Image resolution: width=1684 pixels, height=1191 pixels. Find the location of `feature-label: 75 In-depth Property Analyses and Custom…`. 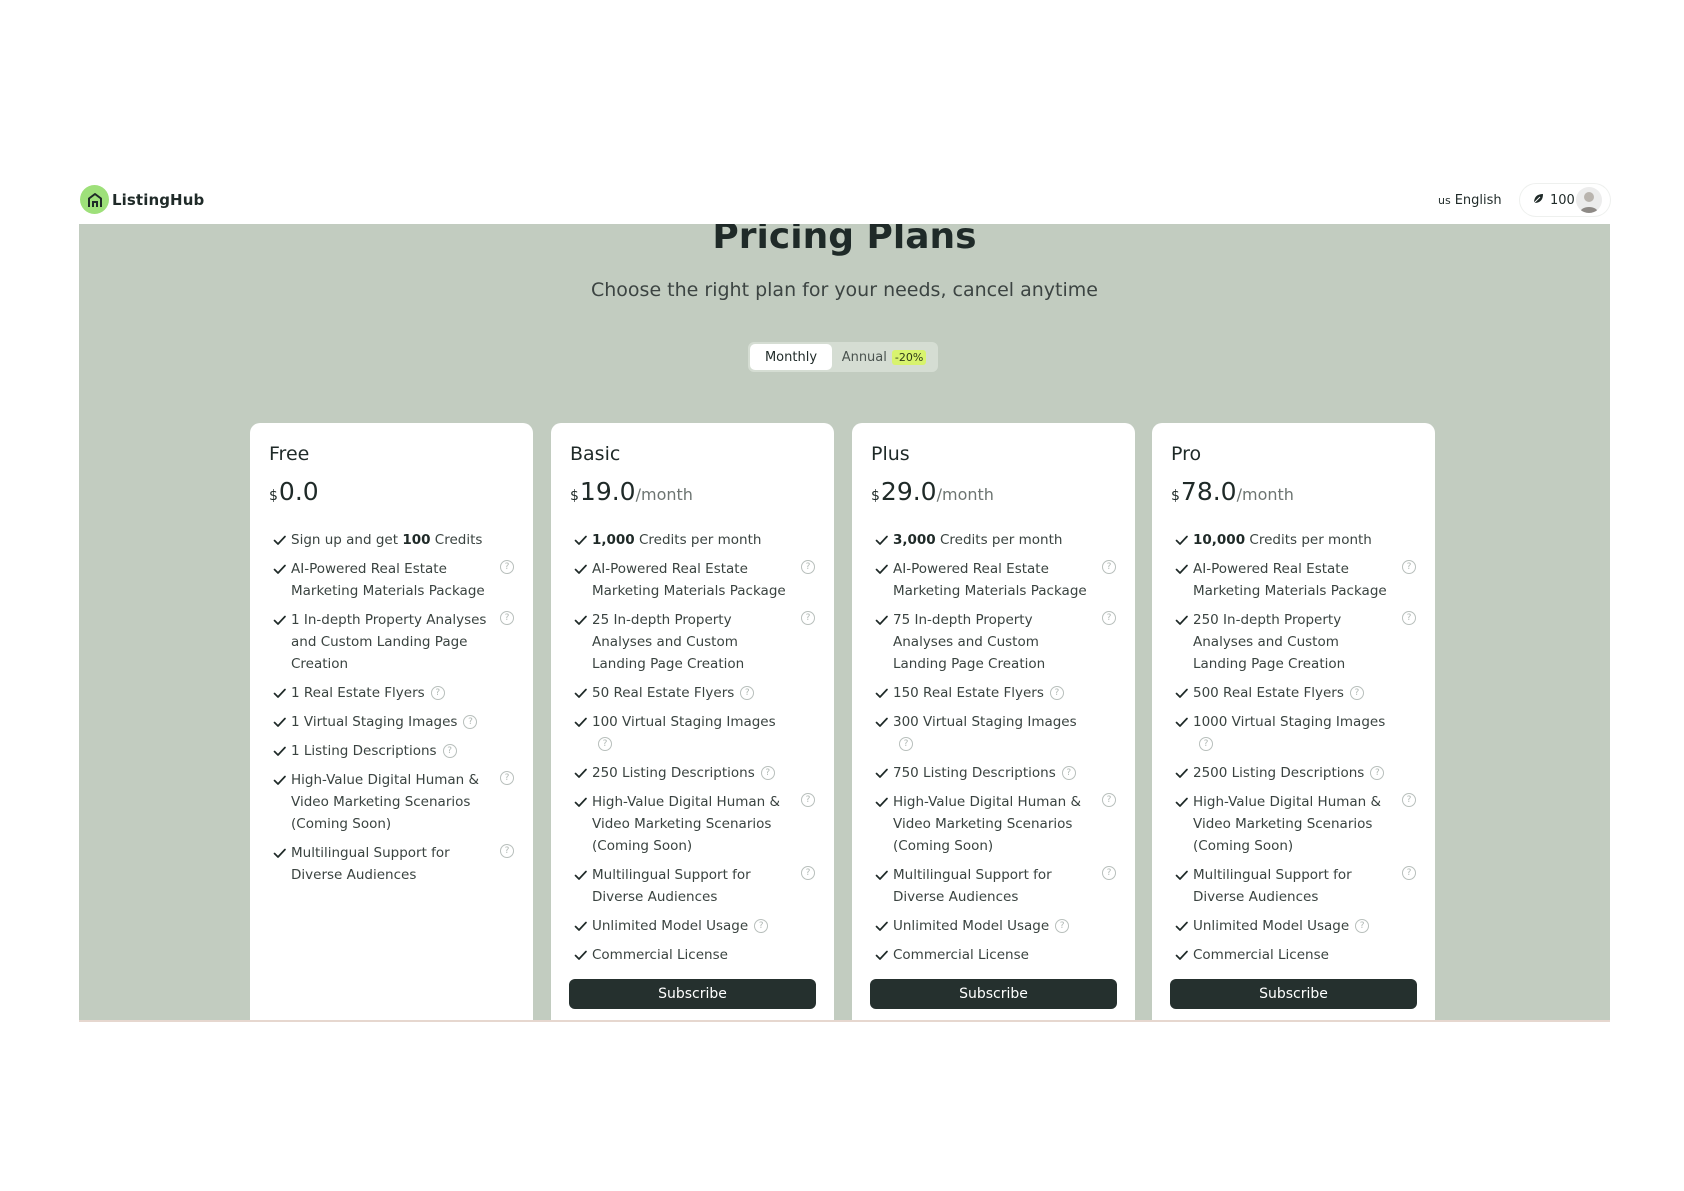

feature-label: 75 In-depth Property Analyses and Custom… is located at coordinates (969, 642).